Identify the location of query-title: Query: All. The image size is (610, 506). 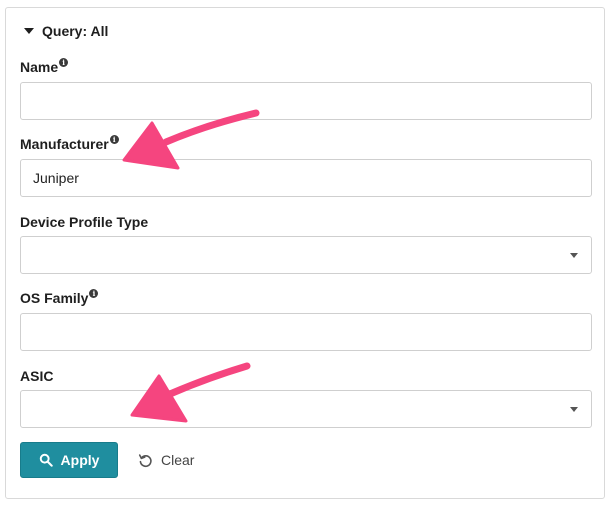
(75, 31).